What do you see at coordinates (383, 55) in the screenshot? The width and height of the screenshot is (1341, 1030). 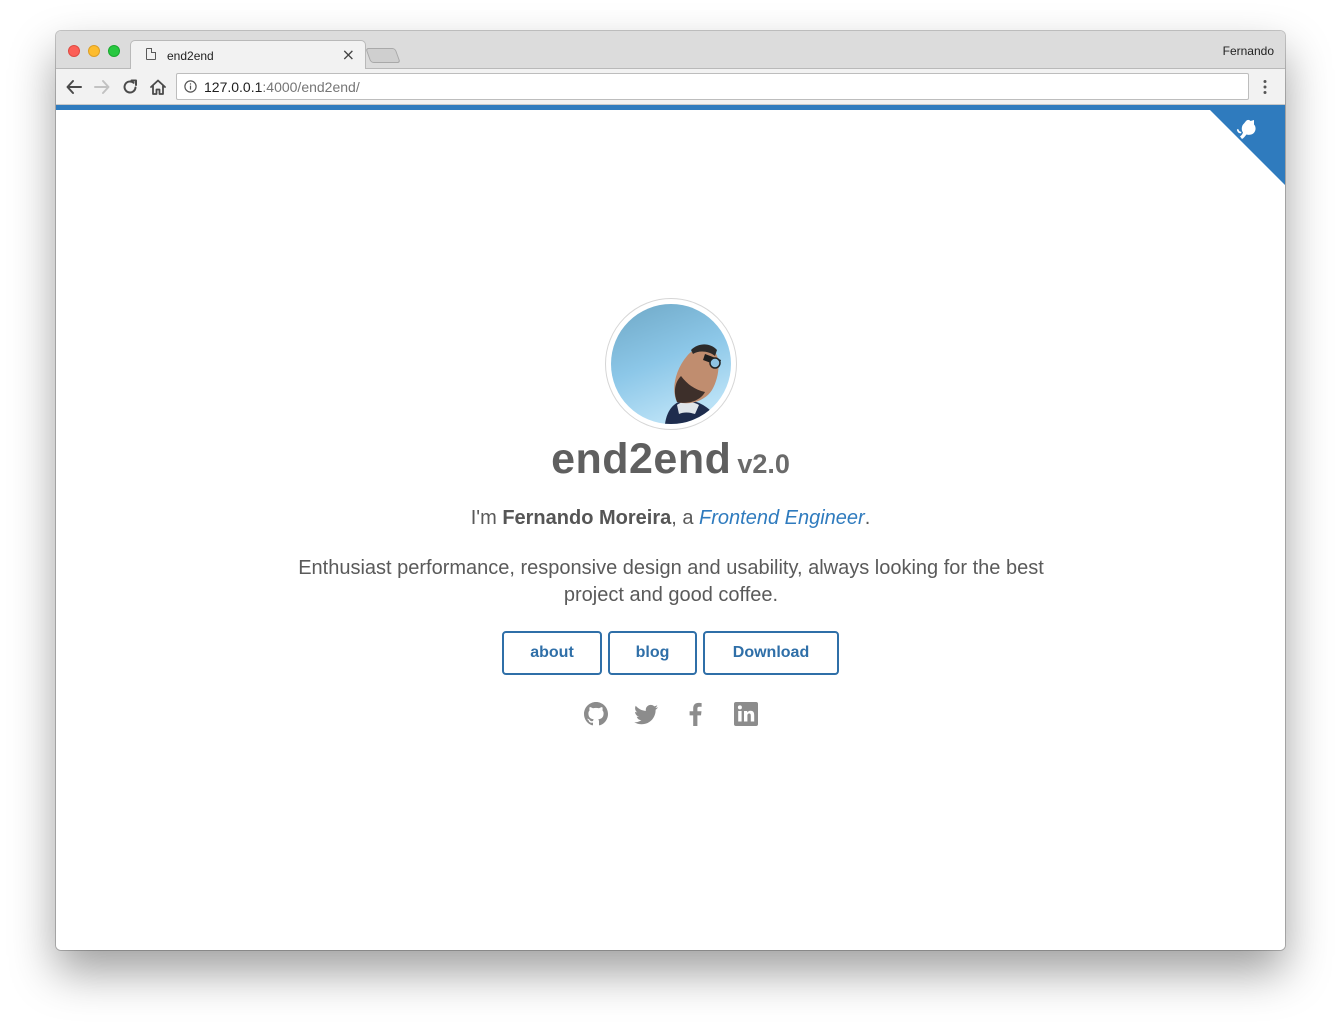 I see `new-tab-button` at bounding box center [383, 55].